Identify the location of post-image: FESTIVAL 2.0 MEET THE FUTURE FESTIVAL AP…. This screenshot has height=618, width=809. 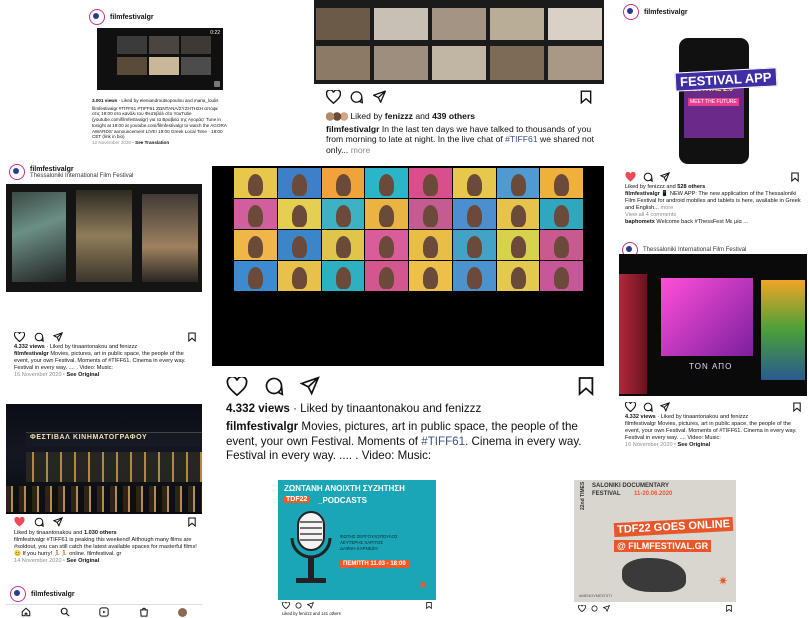
(713, 93).